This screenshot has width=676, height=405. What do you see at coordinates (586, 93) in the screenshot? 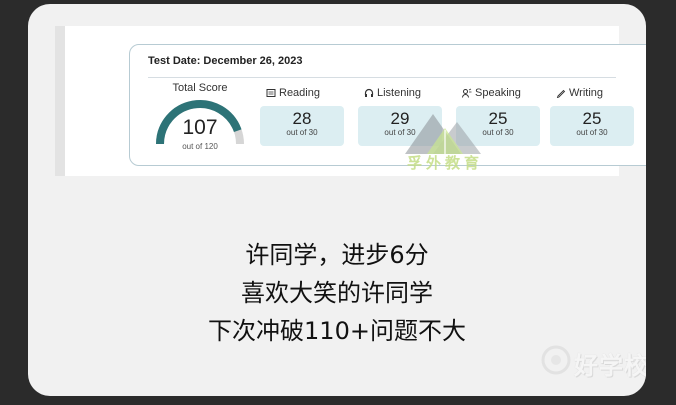
I see `section-name: Writing` at bounding box center [586, 93].